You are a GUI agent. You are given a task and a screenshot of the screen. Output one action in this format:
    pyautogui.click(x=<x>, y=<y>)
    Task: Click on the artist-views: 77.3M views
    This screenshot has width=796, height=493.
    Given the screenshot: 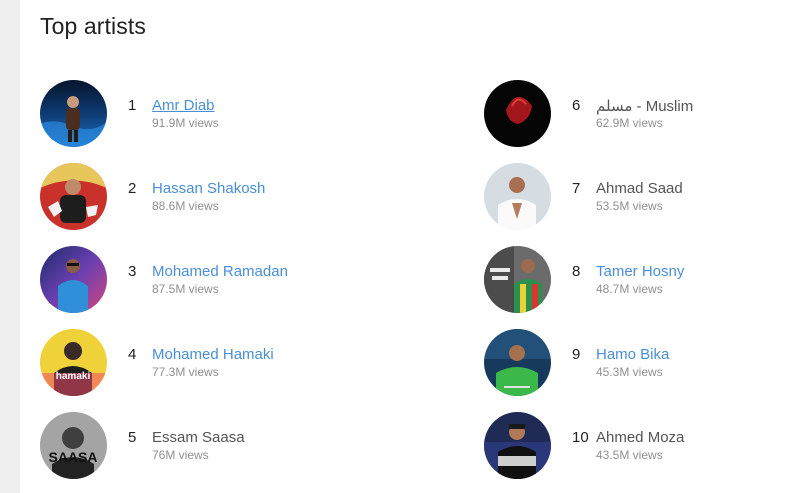 What is the action you would take?
    pyautogui.click(x=185, y=372)
    